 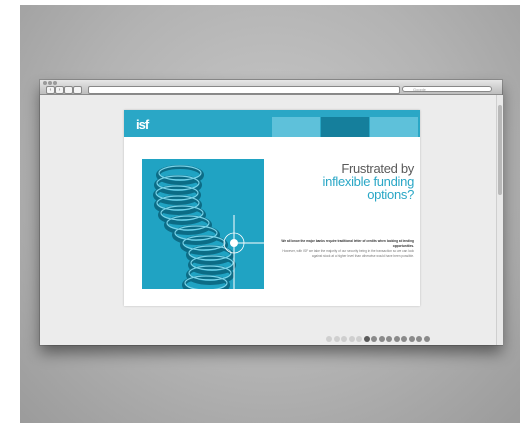 What do you see at coordinates (499, 220) in the screenshot?
I see `scrollbar` at bounding box center [499, 220].